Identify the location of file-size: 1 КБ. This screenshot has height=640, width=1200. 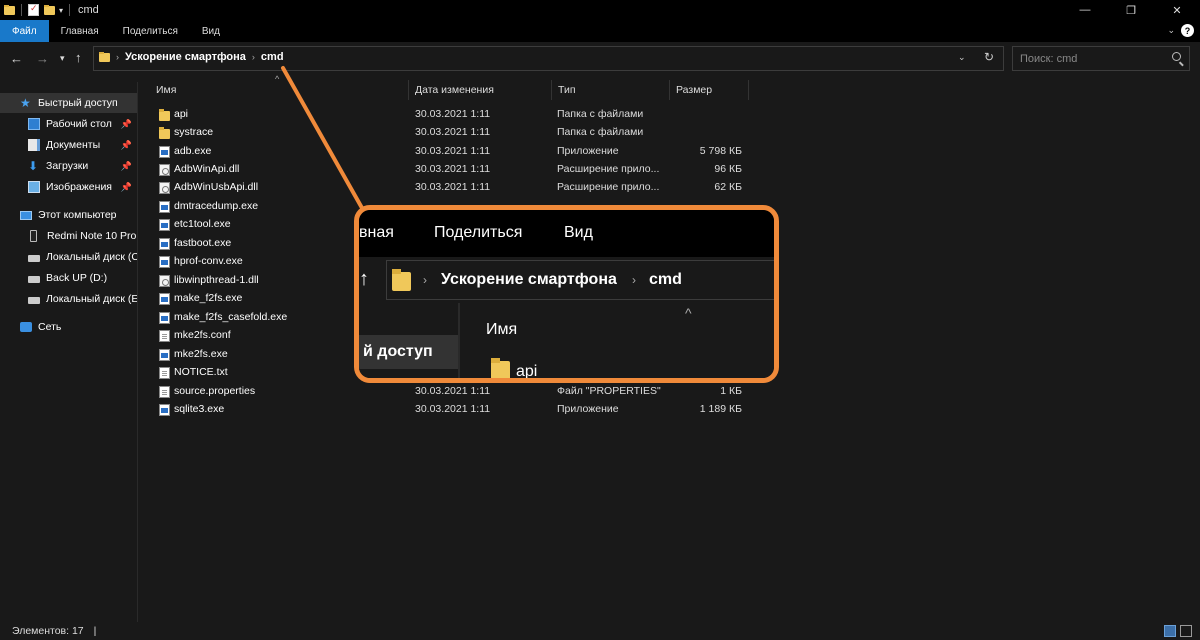
(731, 391).